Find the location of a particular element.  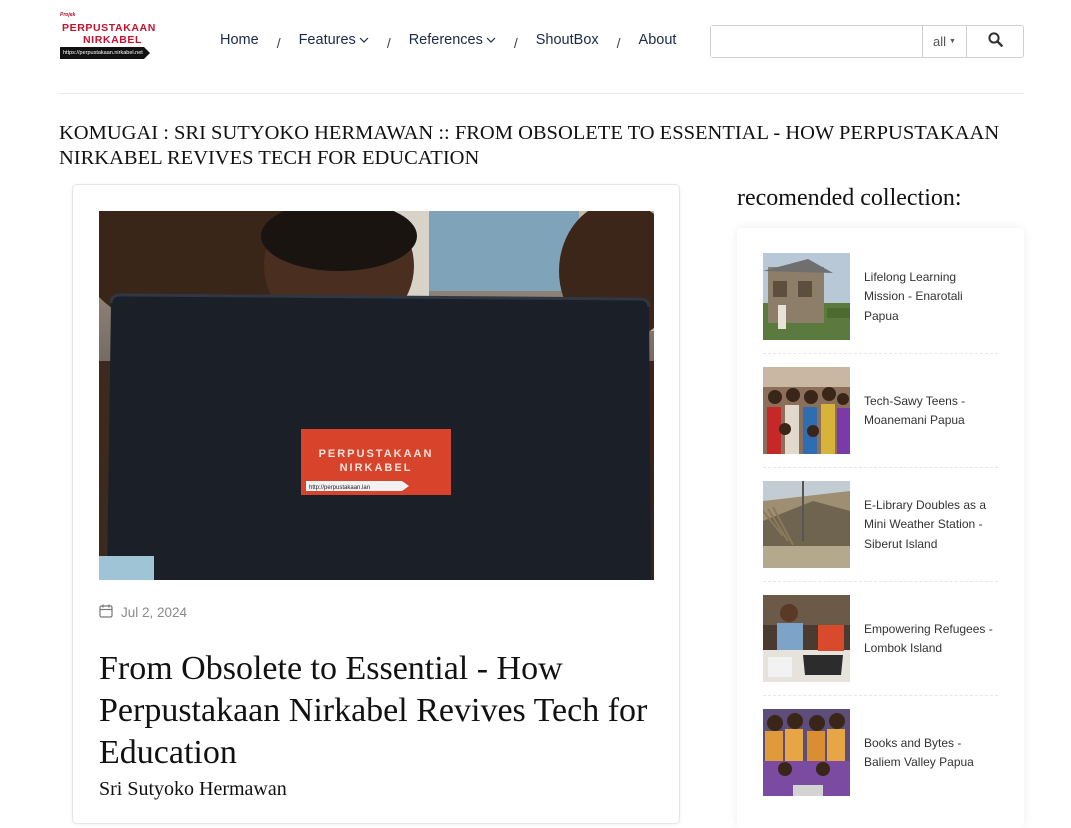

search-scope-value: all is located at coordinates (940, 41).